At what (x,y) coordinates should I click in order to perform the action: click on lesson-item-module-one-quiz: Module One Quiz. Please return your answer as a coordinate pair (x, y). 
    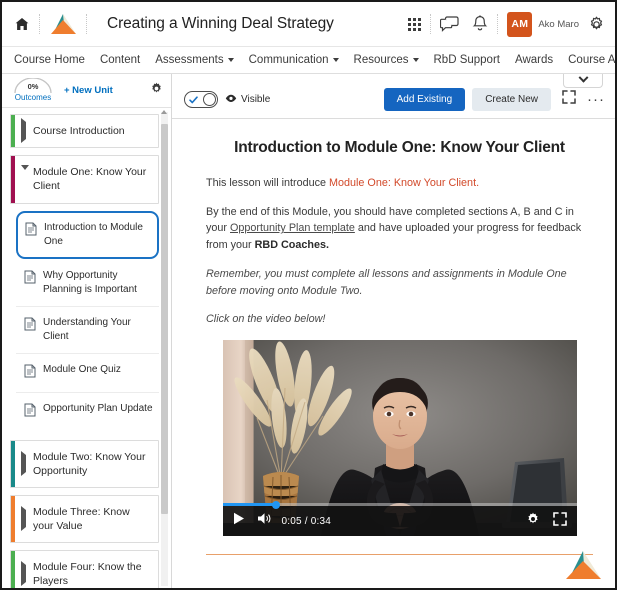
    Looking at the image, I should click on (87, 373).